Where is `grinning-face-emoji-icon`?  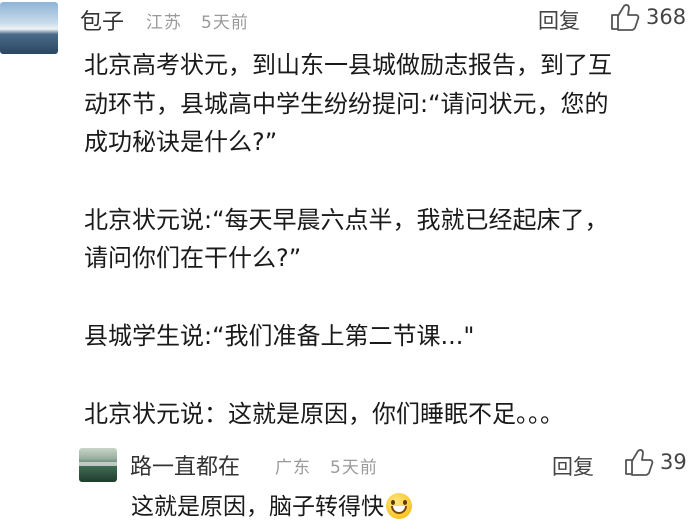 grinning-face-emoji-icon is located at coordinates (399, 506).